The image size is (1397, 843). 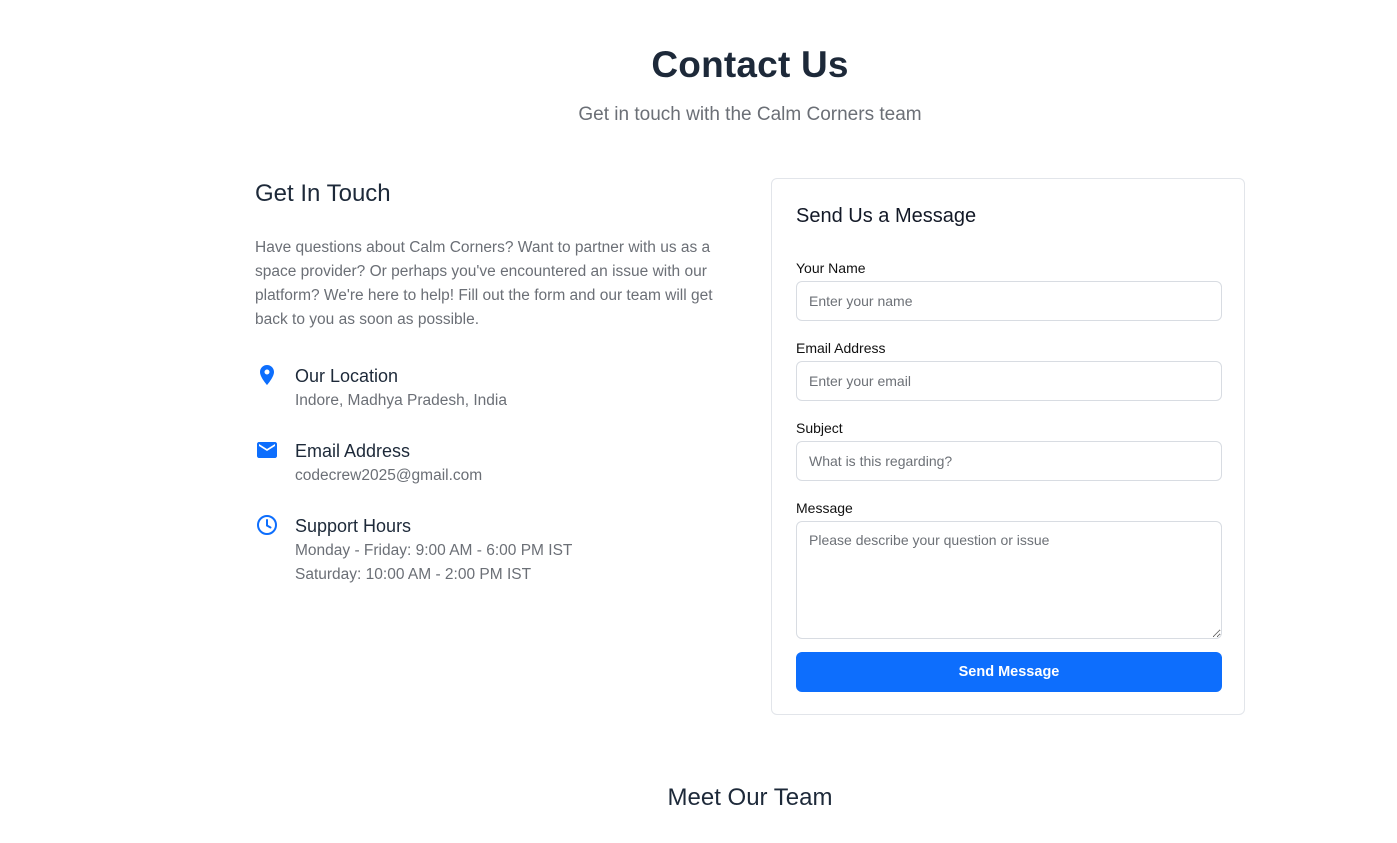 What do you see at coordinates (1009, 580) in the screenshot?
I see `message-textarea` at bounding box center [1009, 580].